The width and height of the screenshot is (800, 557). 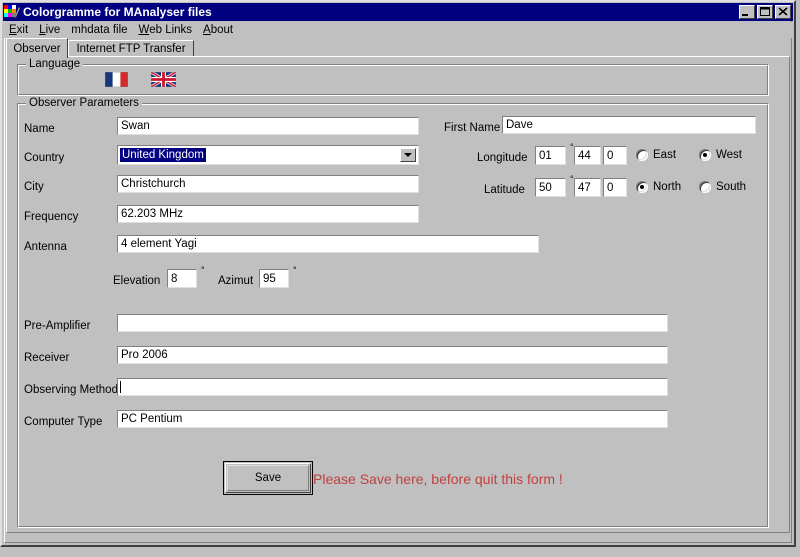 What do you see at coordinates (153, 184) in the screenshot?
I see `city-input-value: Christchurch` at bounding box center [153, 184].